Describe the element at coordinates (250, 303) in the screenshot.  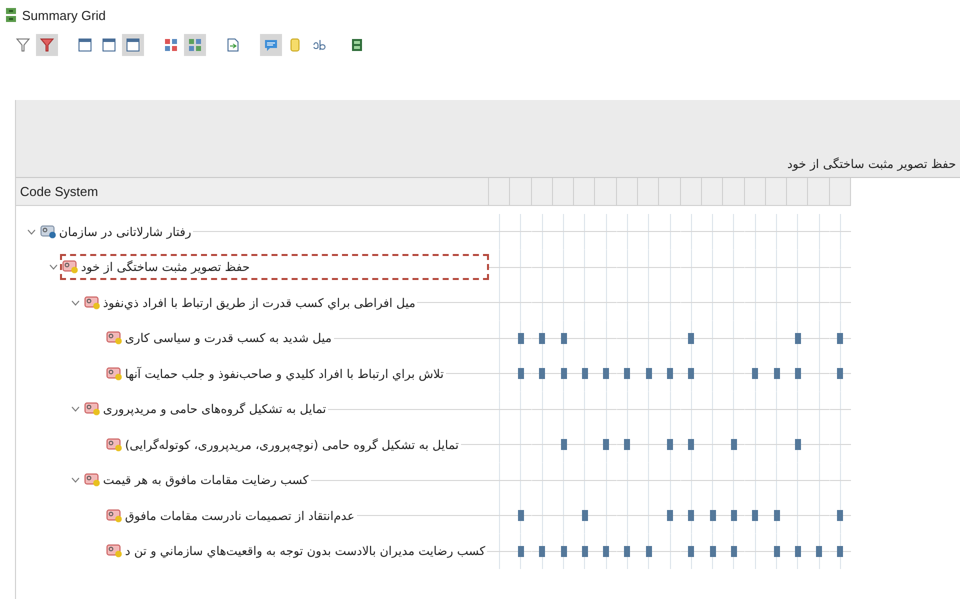
I see `tree-item: میل افراطی براي کسب قدرت از طريق ارتباط با افراد ذي‌نفوذ` at that location.